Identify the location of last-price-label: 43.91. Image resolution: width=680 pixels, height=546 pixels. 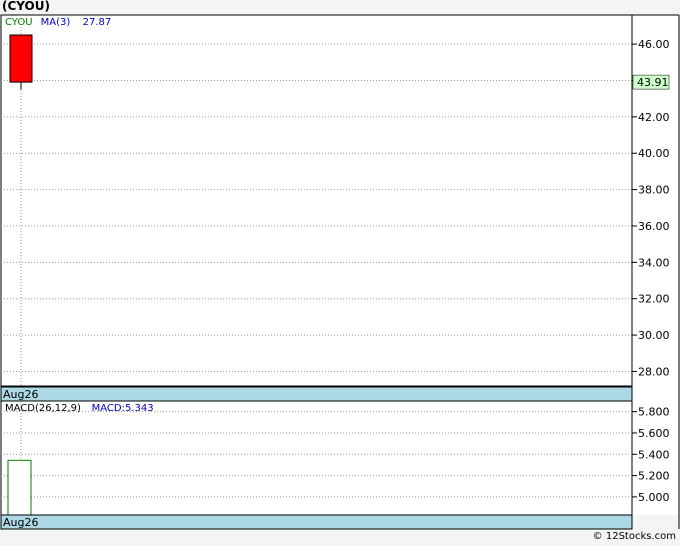
(653, 82).